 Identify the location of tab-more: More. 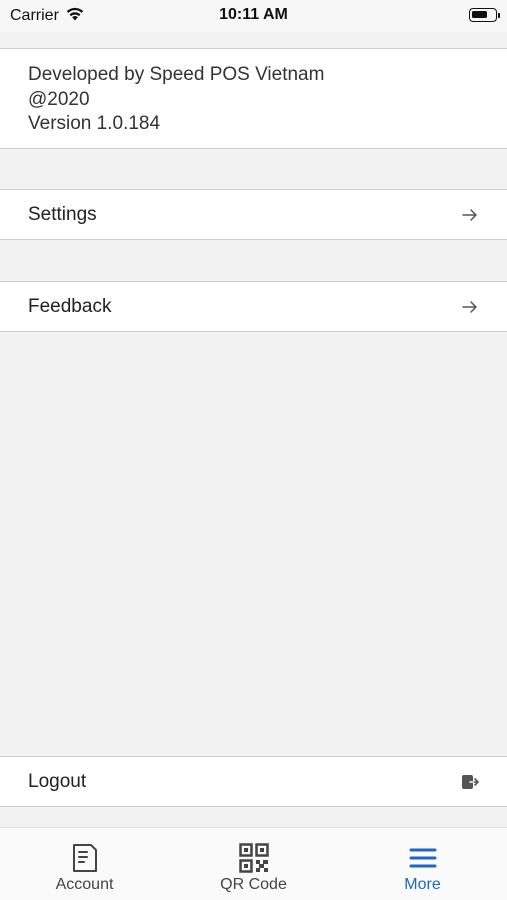
(422, 864).